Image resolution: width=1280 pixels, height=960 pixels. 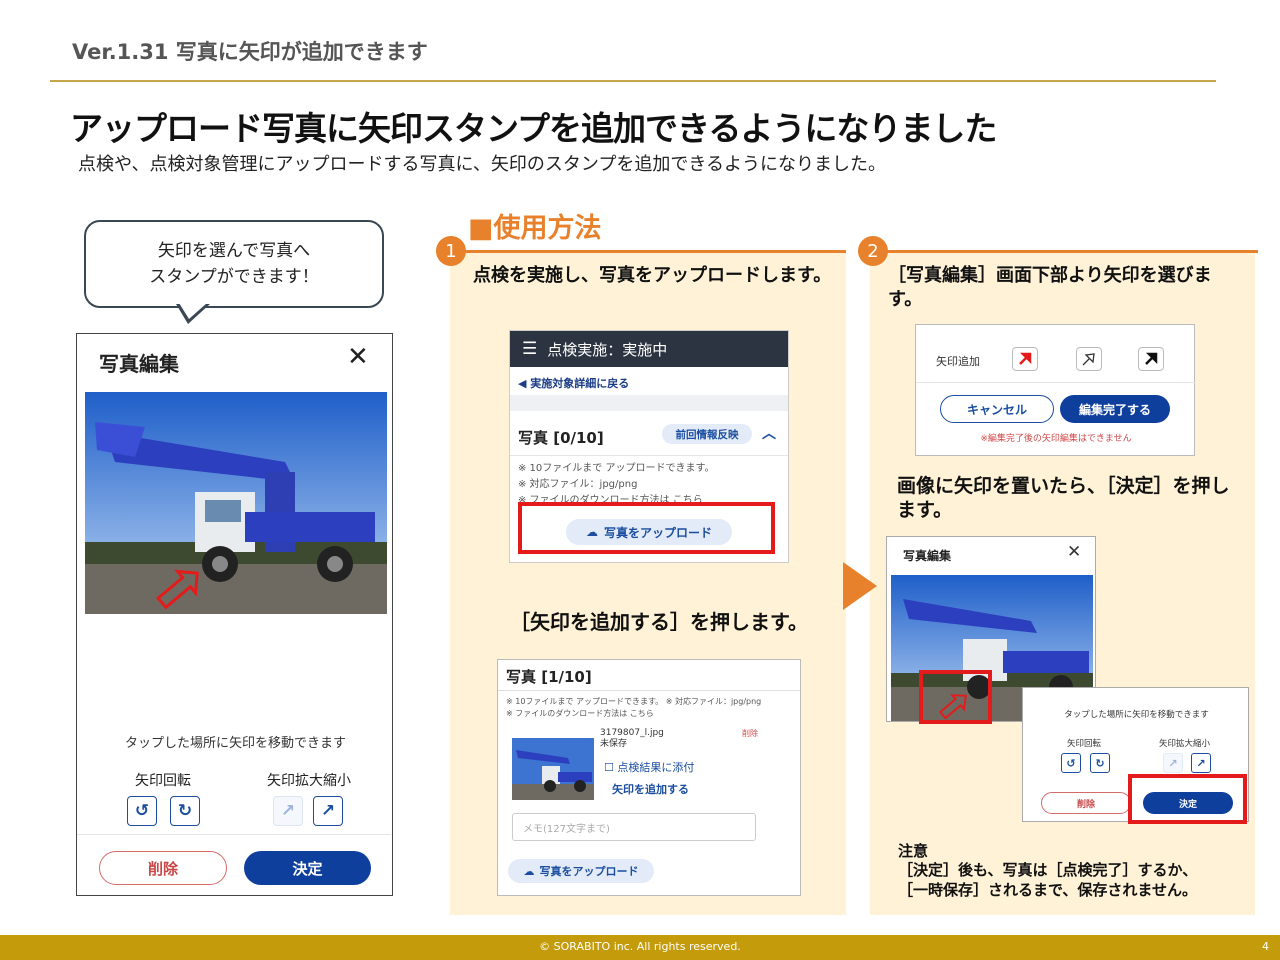 What do you see at coordinates (632, 733) in the screenshot?
I see `file-name: 3179807_l.jpg` at bounding box center [632, 733].